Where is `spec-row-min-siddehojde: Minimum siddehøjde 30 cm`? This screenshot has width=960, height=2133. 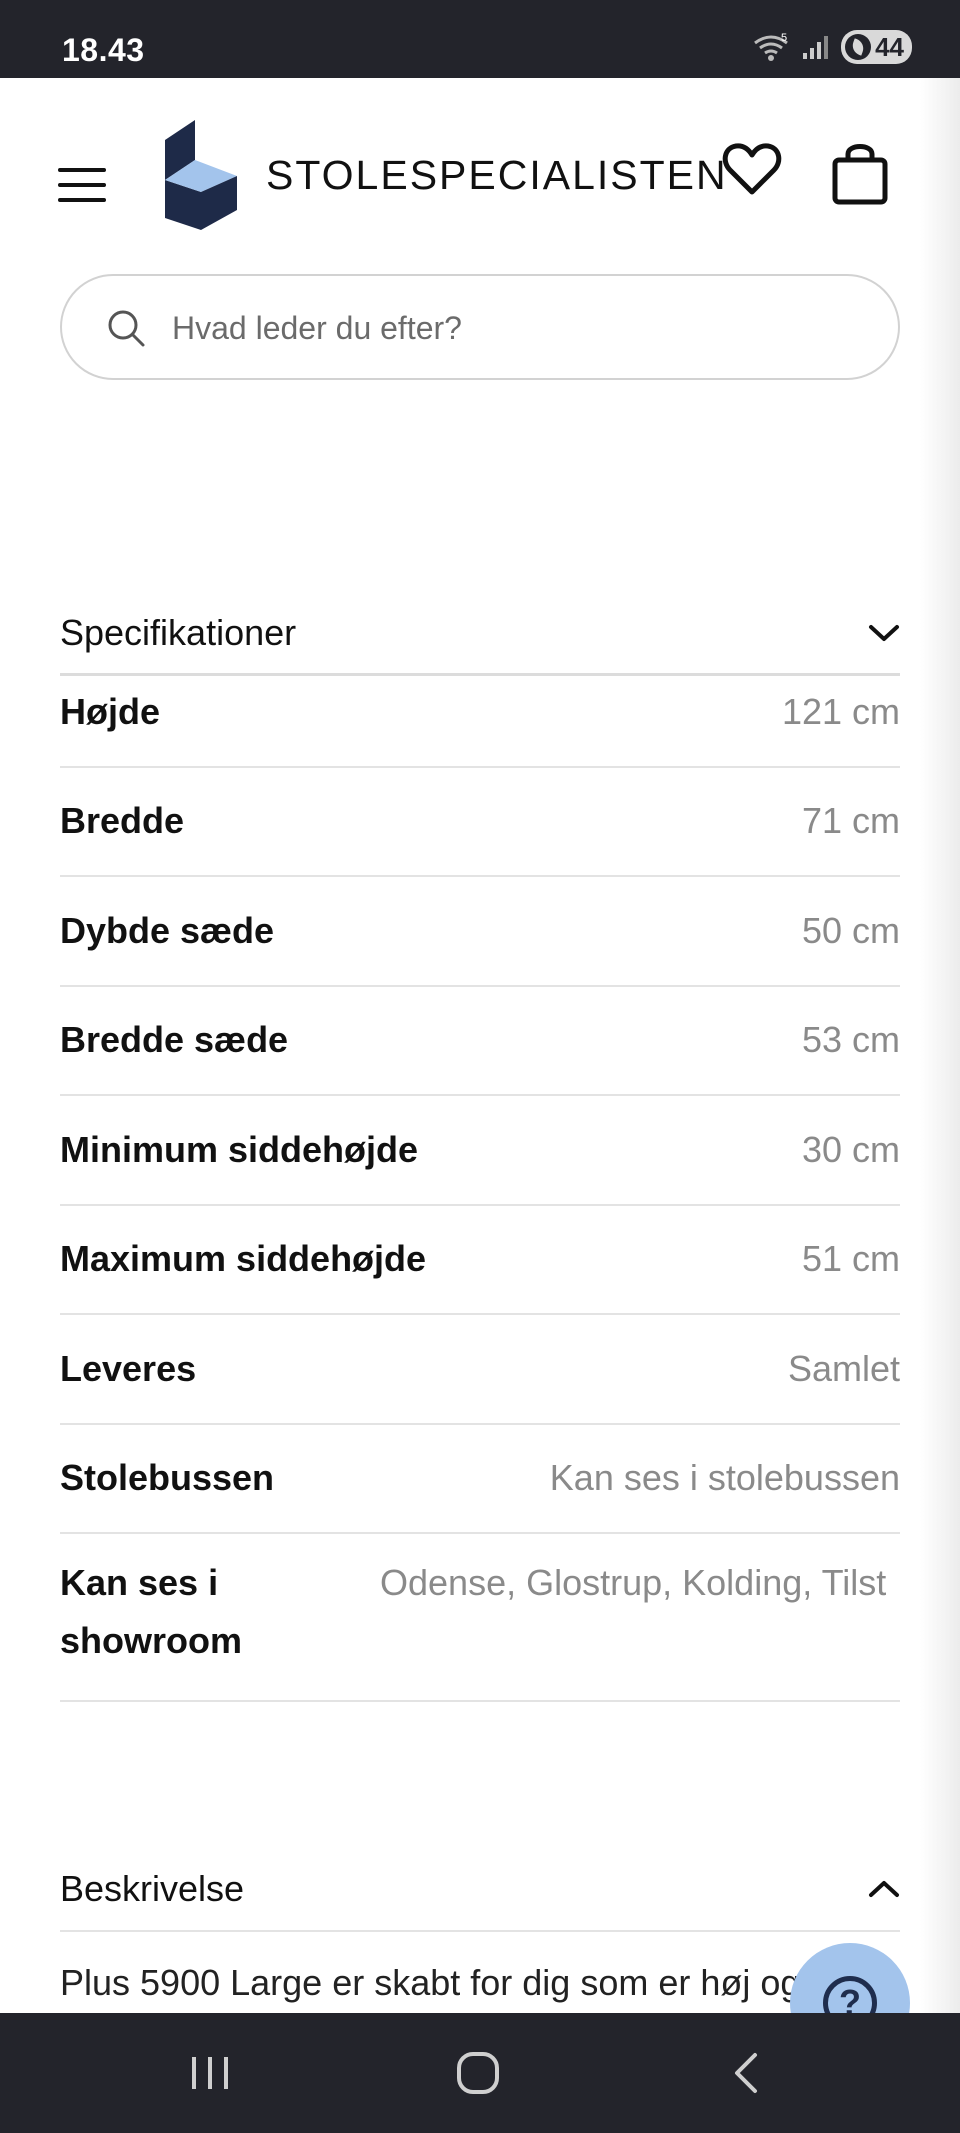 spec-row-min-siddehojde: Minimum siddehøjde 30 cm is located at coordinates (480, 1151).